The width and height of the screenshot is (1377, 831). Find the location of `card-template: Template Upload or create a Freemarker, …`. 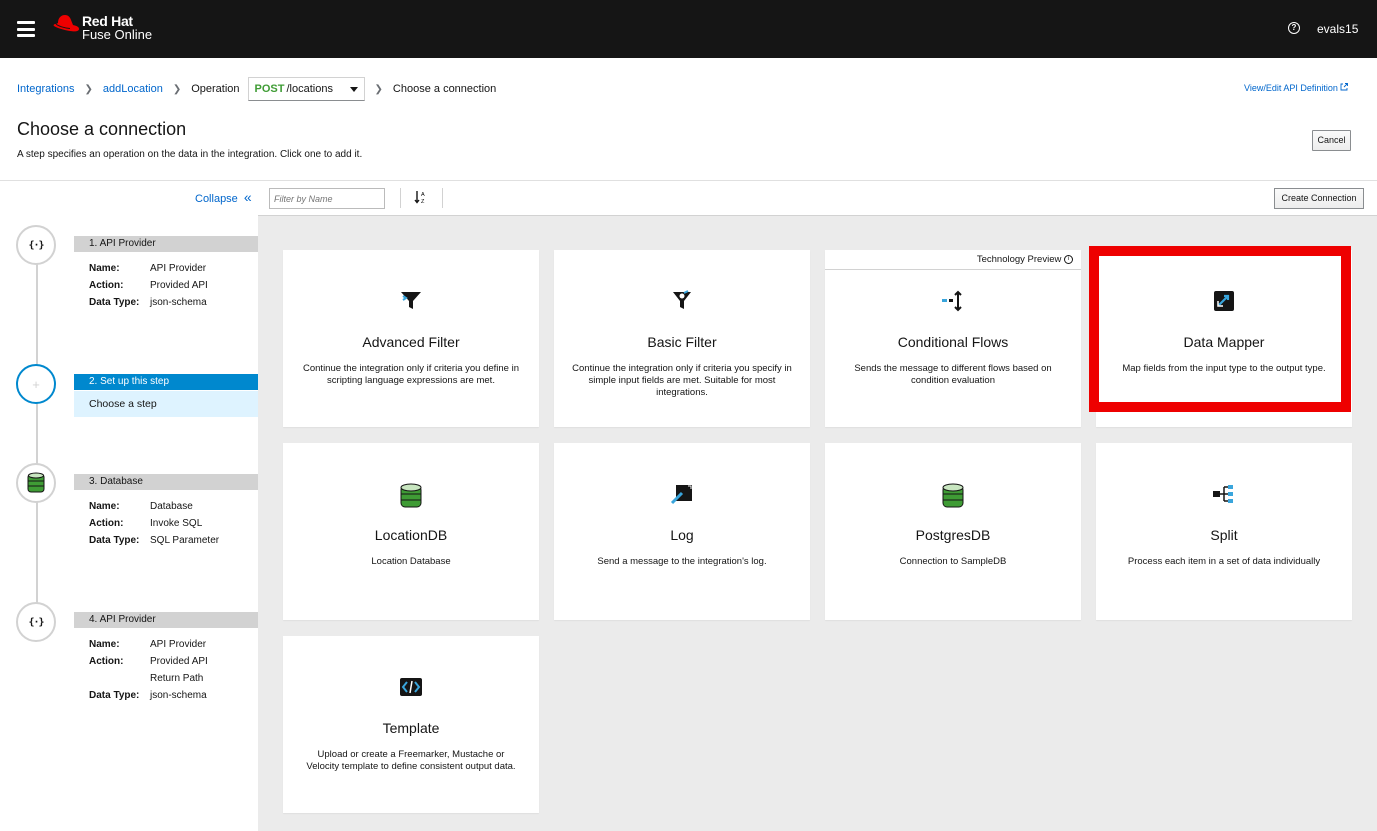

card-template: Template Upload or create a Freemarker, … is located at coordinates (411, 724).